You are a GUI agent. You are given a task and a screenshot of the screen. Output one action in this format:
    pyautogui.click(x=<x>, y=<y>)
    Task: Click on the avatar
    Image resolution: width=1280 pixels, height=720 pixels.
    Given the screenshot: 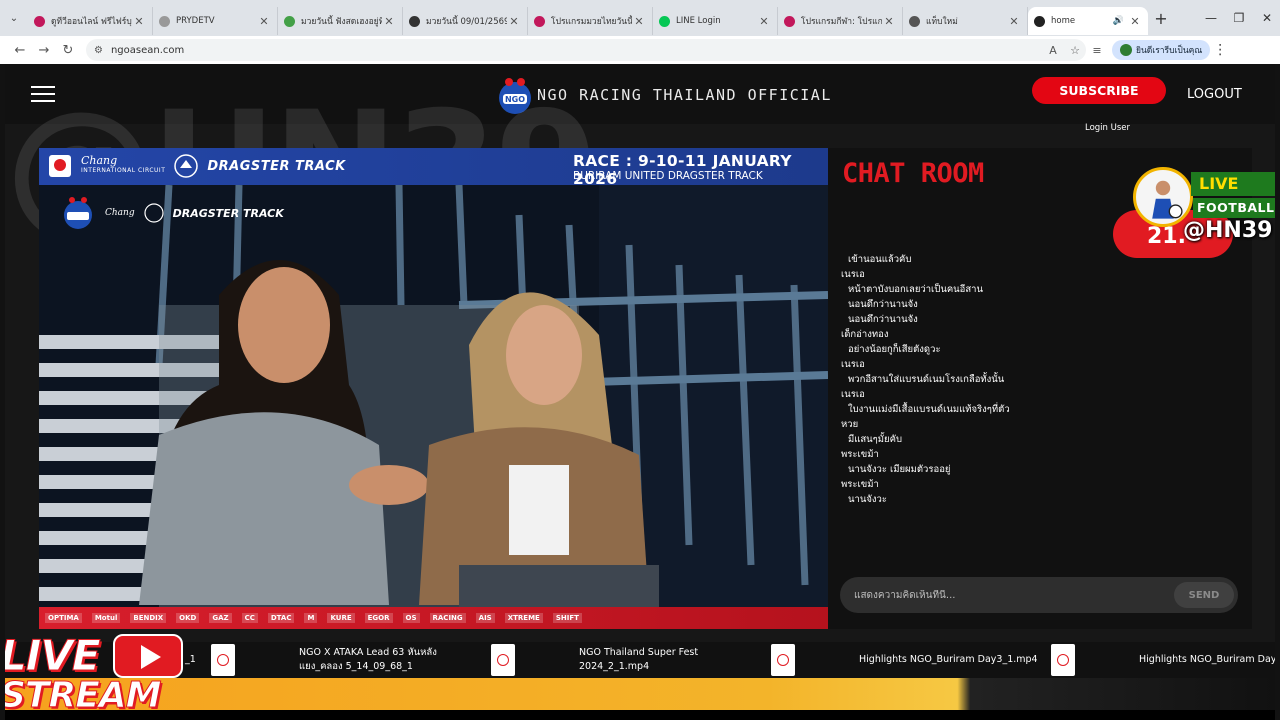 What is the action you would take?
    pyautogui.click(x=1126, y=50)
    